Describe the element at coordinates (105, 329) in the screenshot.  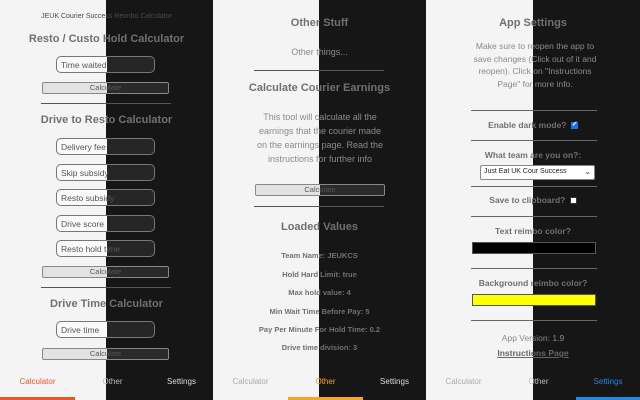
I see `drive-time-input: Drive time` at that location.